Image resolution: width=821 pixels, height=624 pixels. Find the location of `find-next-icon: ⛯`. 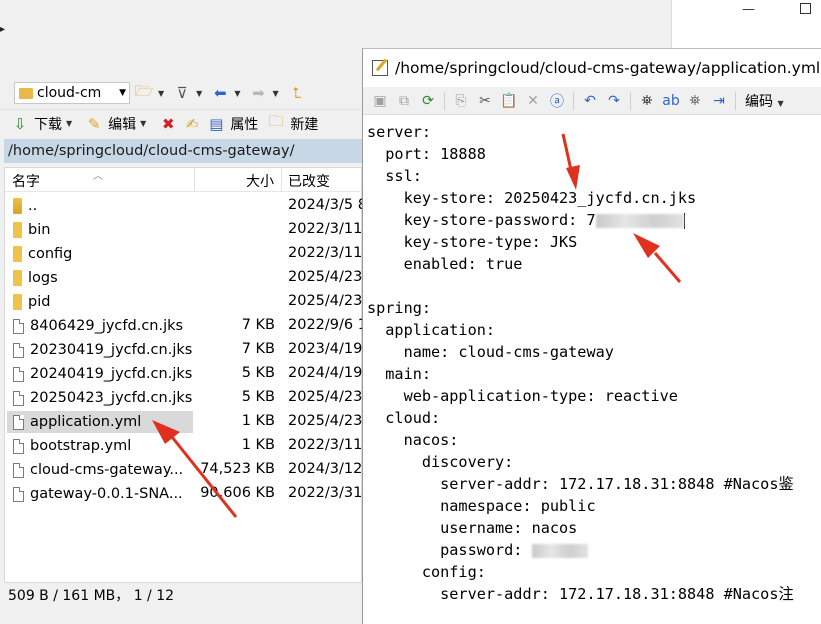

find-next-icon: ⛯ is located at coordinates (695, 101).